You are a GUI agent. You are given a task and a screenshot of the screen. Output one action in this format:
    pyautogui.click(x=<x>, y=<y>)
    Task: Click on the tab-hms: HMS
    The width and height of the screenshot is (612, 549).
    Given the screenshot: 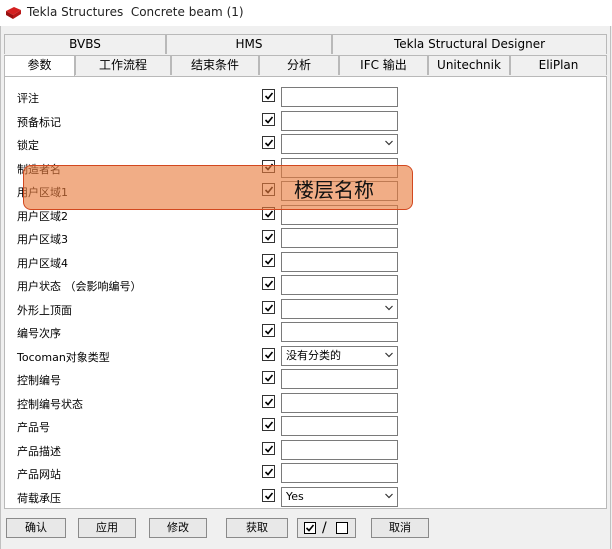 What is the action you would take?
    pyautogui.click(x=249, y=44)
    